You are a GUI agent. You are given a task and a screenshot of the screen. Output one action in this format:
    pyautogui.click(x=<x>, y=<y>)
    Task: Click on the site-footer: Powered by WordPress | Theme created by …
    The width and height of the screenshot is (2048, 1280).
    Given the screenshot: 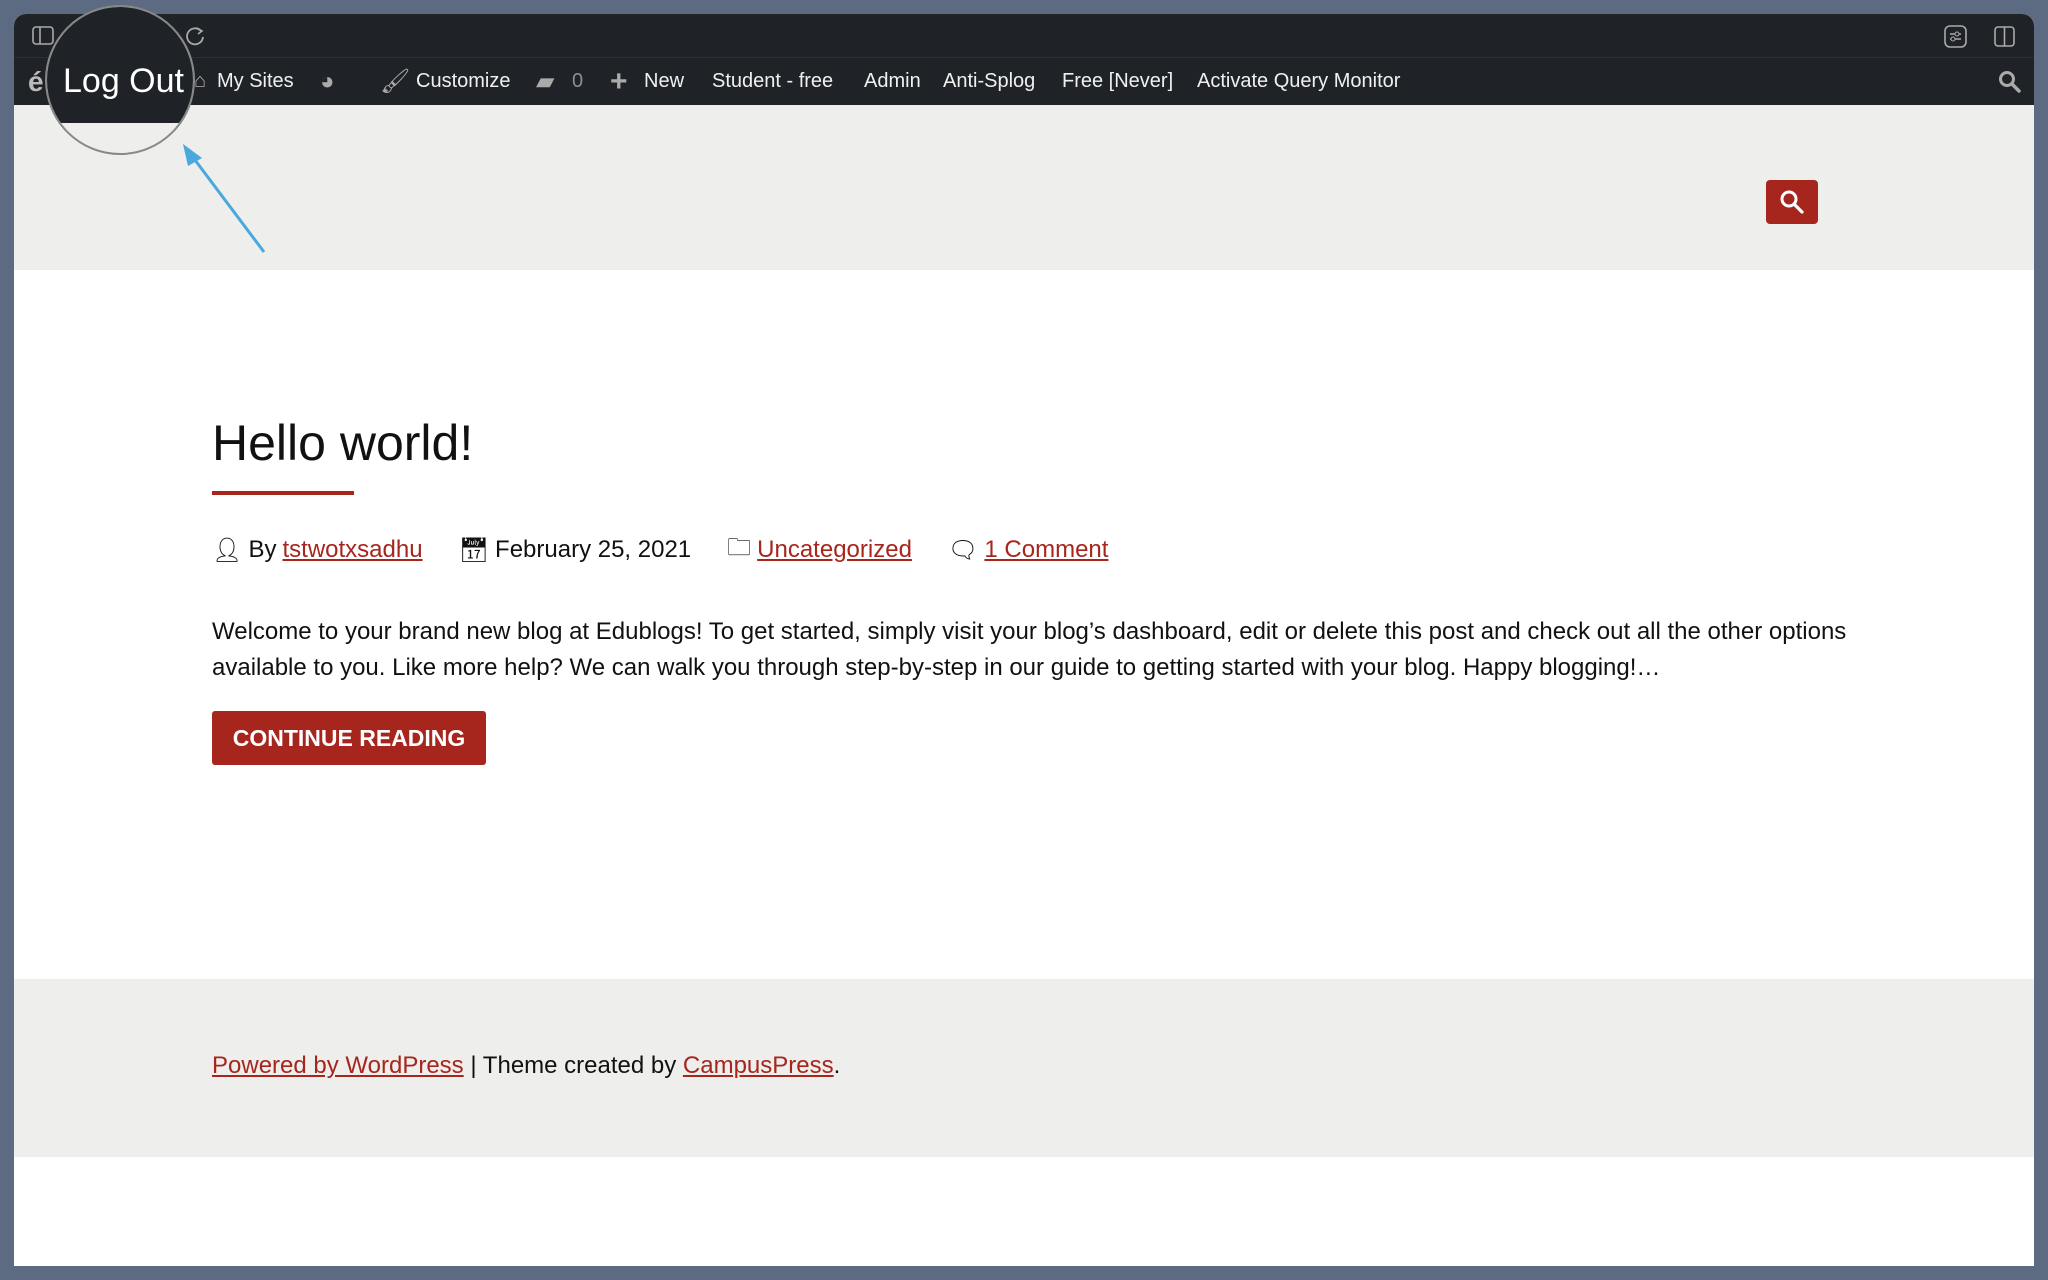 What is the action you would take?
    pyautogui.click(x=1024, y=1068)
    